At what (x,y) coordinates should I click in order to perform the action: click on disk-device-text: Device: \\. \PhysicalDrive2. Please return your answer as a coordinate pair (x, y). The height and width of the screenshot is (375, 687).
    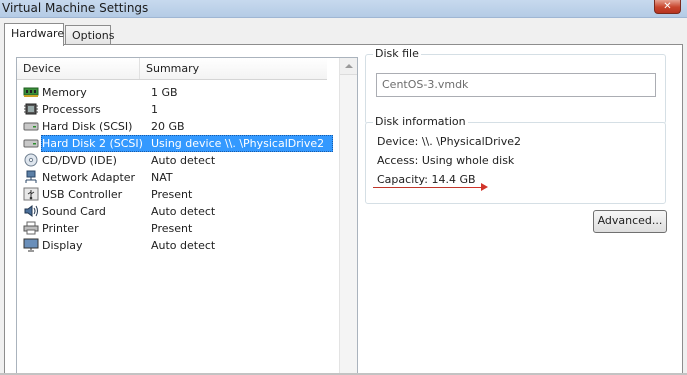
    Looking at the image, I should click on (449, 141).